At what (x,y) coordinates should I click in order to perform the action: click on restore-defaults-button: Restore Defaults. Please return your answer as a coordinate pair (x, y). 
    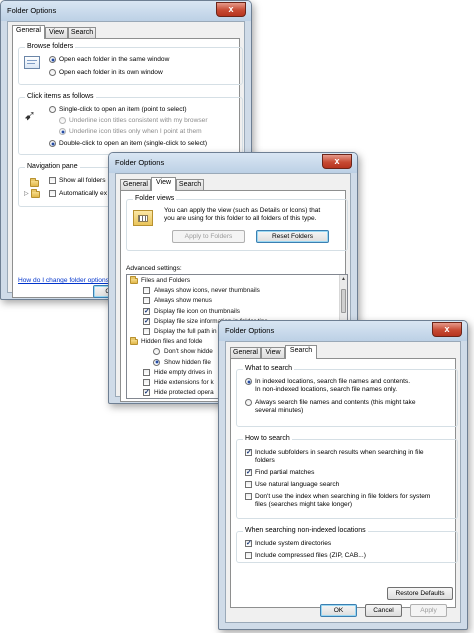
    Looking at the image, I should click on (420, 593).